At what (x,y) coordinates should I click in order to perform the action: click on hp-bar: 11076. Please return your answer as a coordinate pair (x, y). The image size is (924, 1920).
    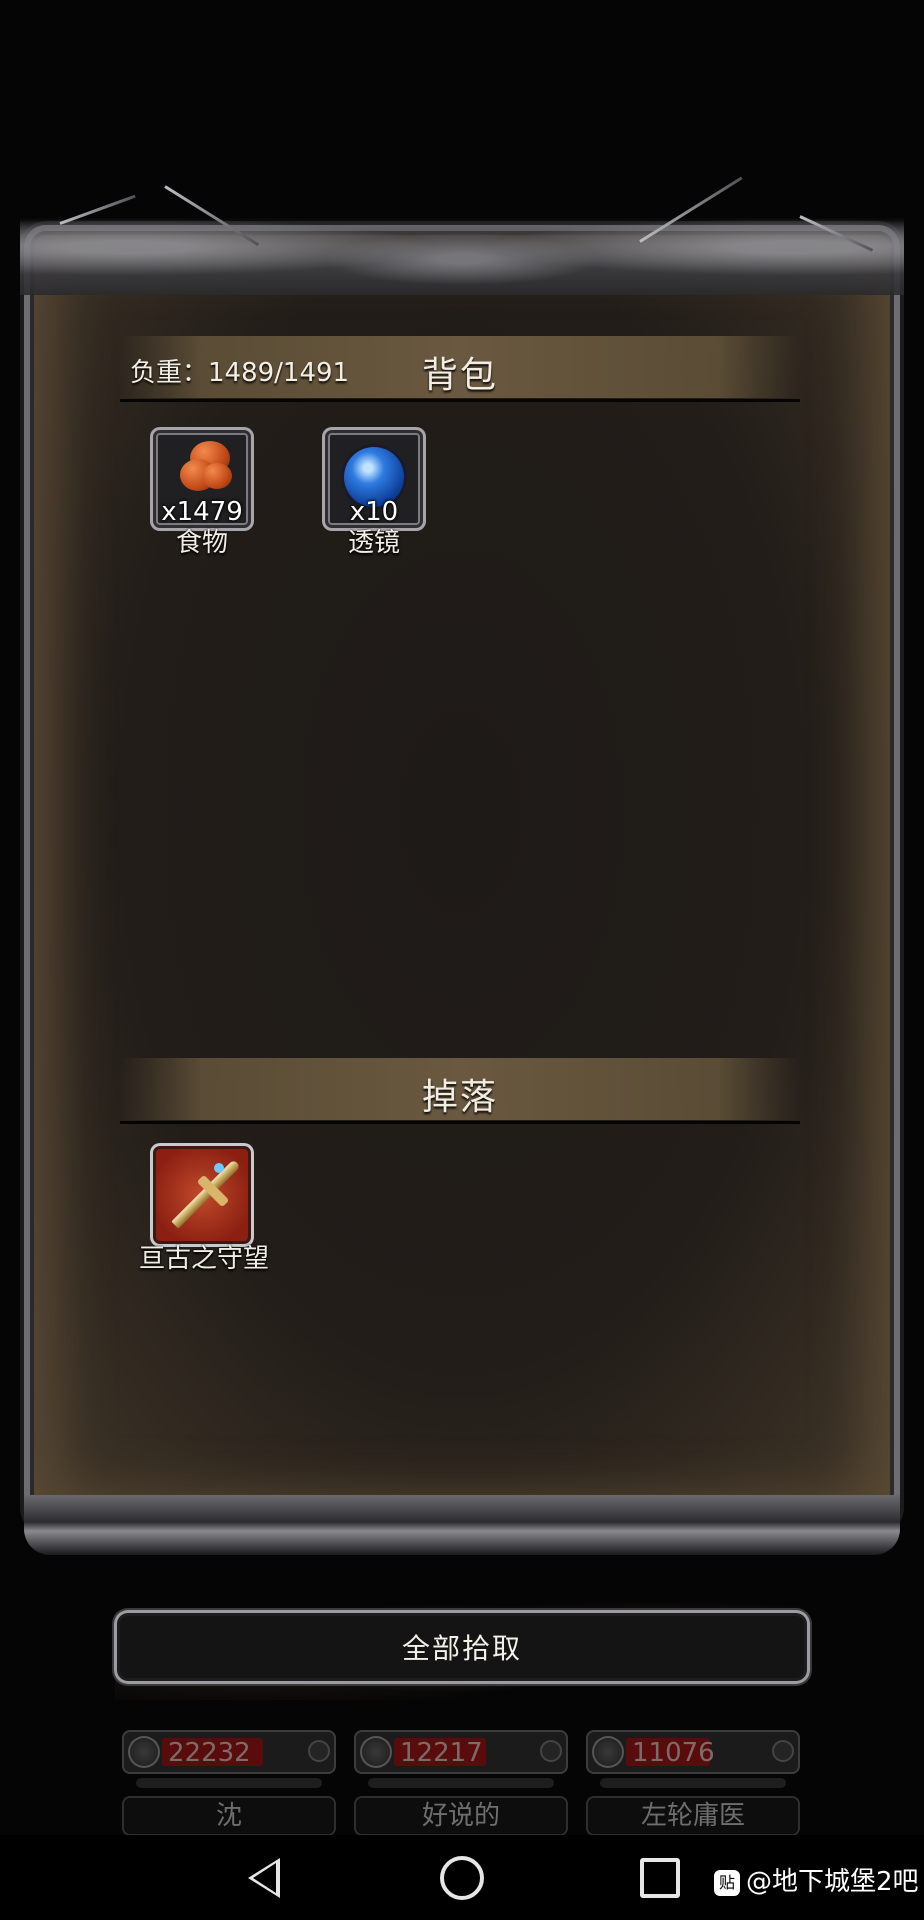
    Looking at the image, I should click on (693, 1752).